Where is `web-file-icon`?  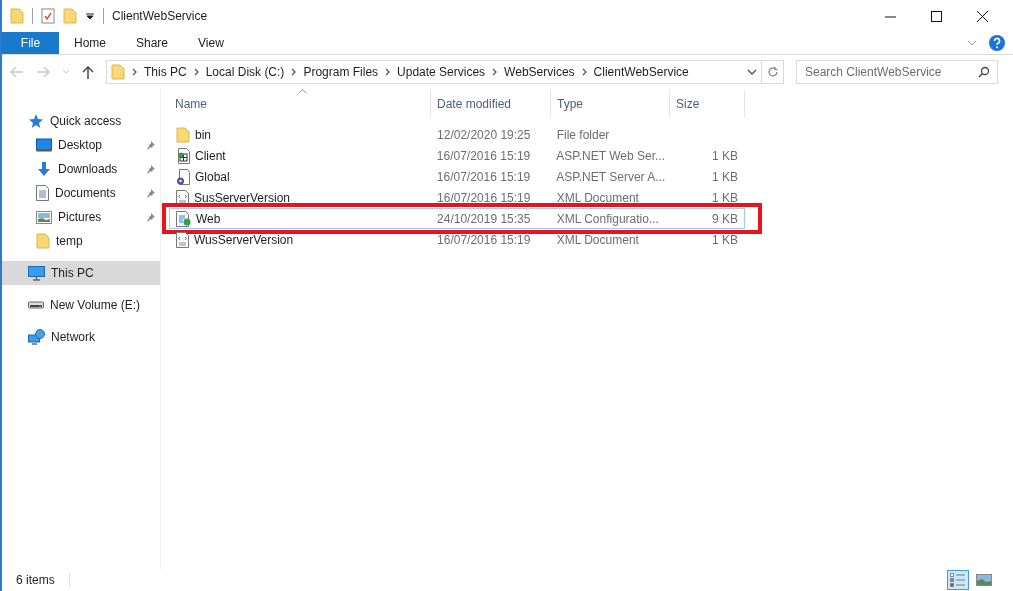
web-file-icon is located at coordinates (183, 155).